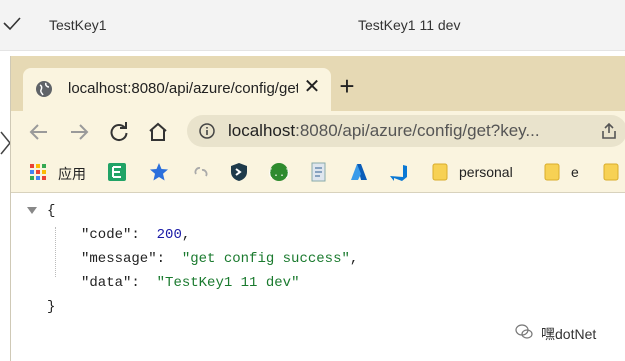 The width and height of the screenshot is (625, 361). Describe the element at coordinates (38, 172) in the screenshot. I see `apps-grid-icon` at that location.